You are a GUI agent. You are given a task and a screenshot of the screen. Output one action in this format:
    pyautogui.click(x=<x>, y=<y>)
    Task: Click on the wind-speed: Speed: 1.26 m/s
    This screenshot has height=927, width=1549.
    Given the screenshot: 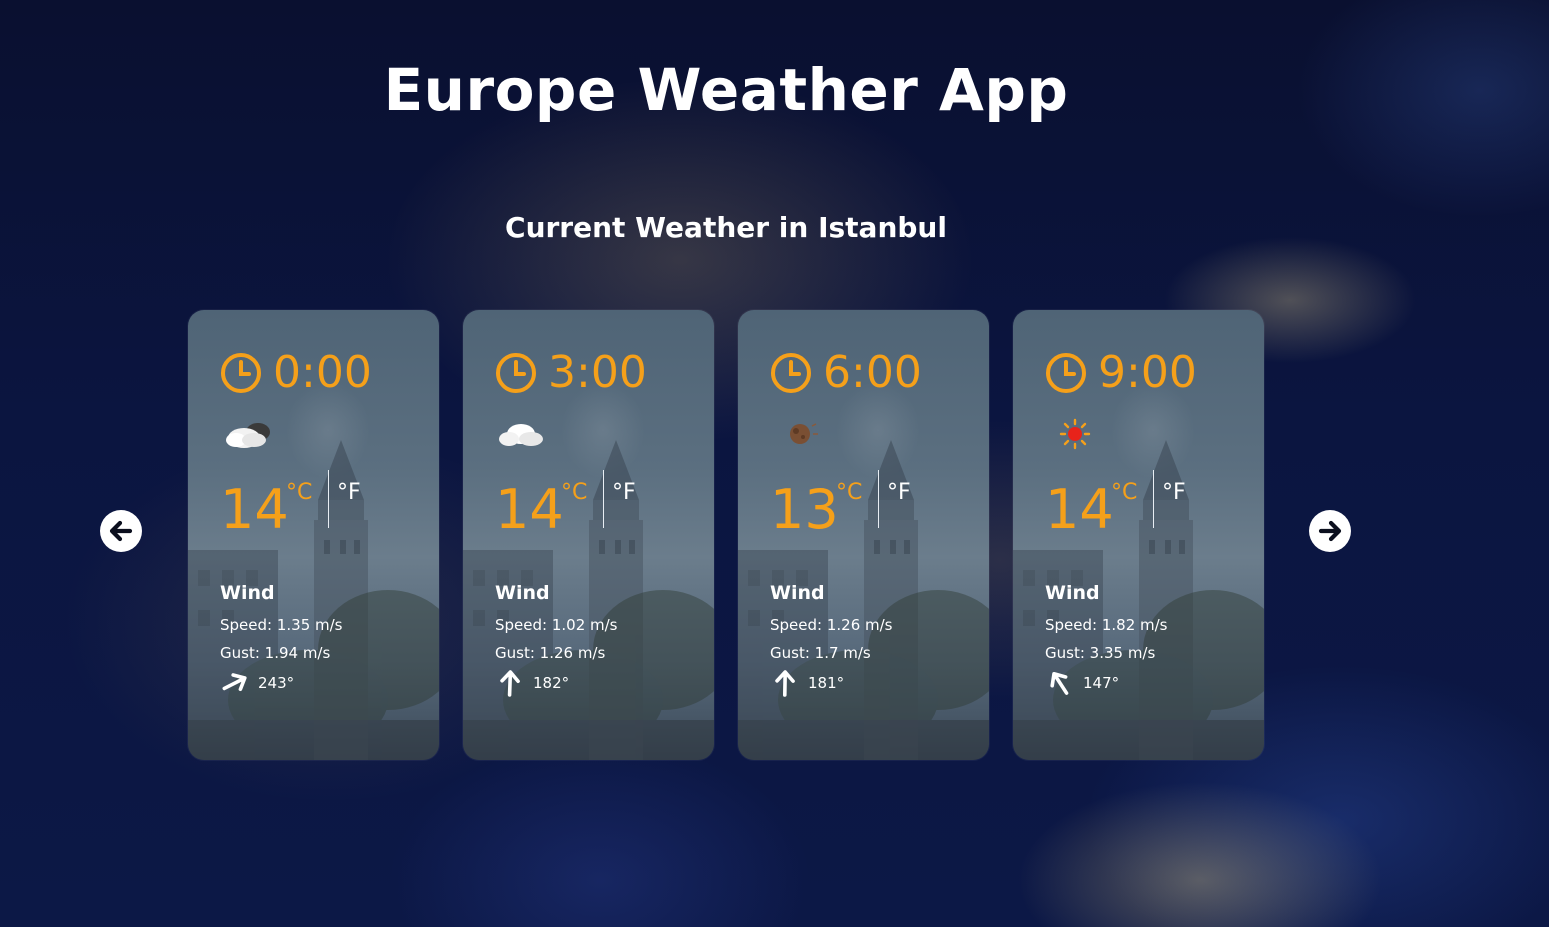 What is the action you would take?
    pyautogui.click(x=831, y=625)
    